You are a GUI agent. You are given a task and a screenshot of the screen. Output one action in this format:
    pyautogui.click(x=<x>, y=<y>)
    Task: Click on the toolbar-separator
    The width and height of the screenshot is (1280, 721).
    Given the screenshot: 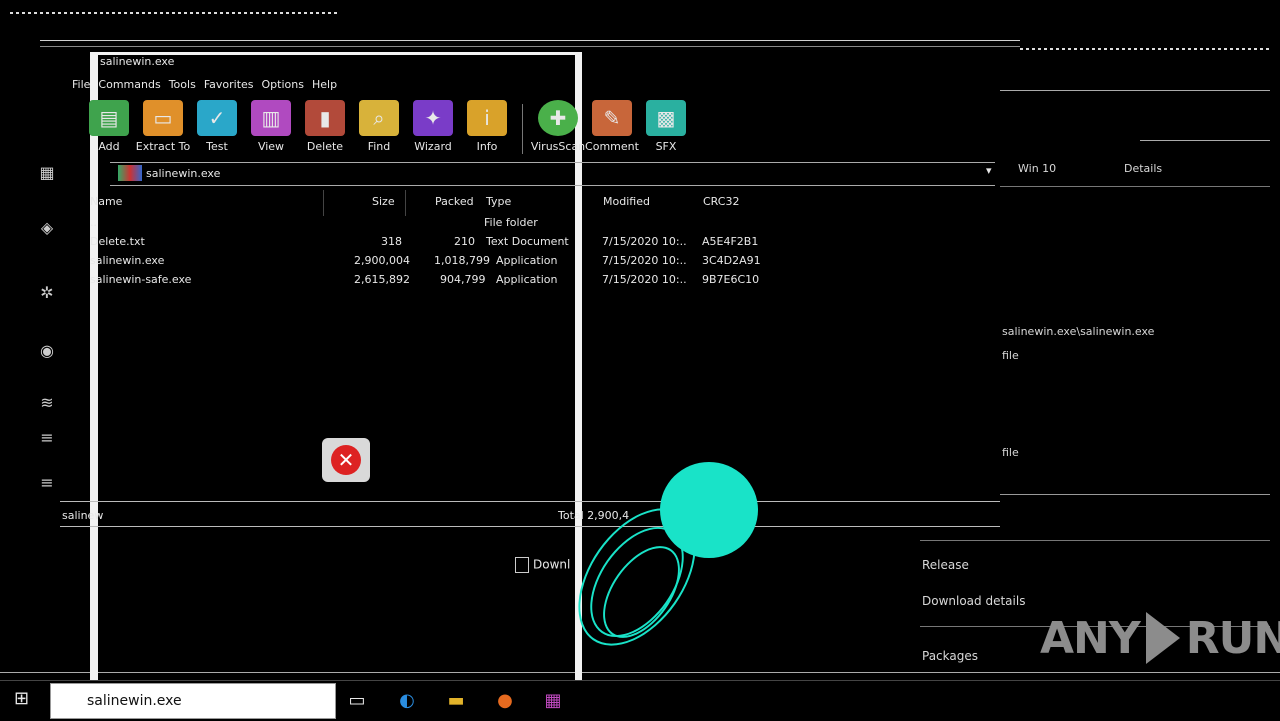 What is the action you would take?
    pyautogui.click(x=522, y=129)
    